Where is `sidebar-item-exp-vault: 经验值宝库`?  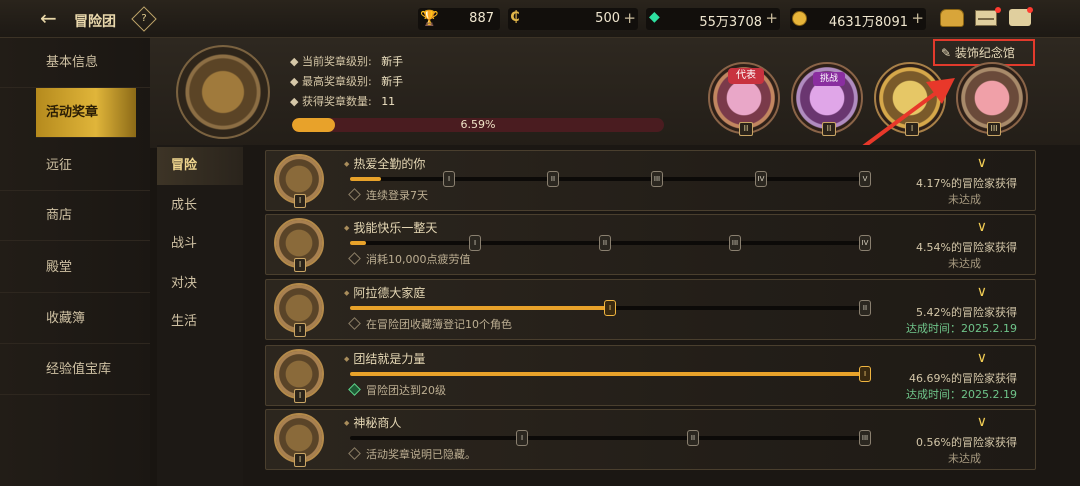 sidebar-item-exp-vault: 经验值宝库 is located at coordinates (75, 370).